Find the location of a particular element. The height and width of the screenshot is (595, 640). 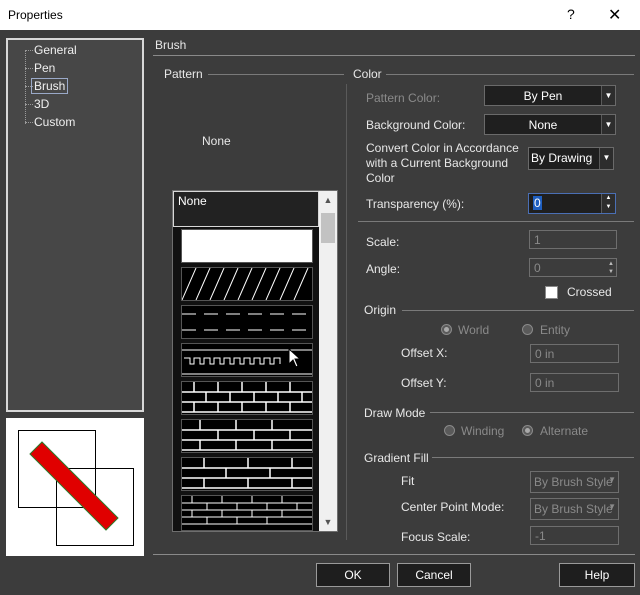

pattern-list-scrollbar: ▲ ▼ is located at coordinates (328, 361).